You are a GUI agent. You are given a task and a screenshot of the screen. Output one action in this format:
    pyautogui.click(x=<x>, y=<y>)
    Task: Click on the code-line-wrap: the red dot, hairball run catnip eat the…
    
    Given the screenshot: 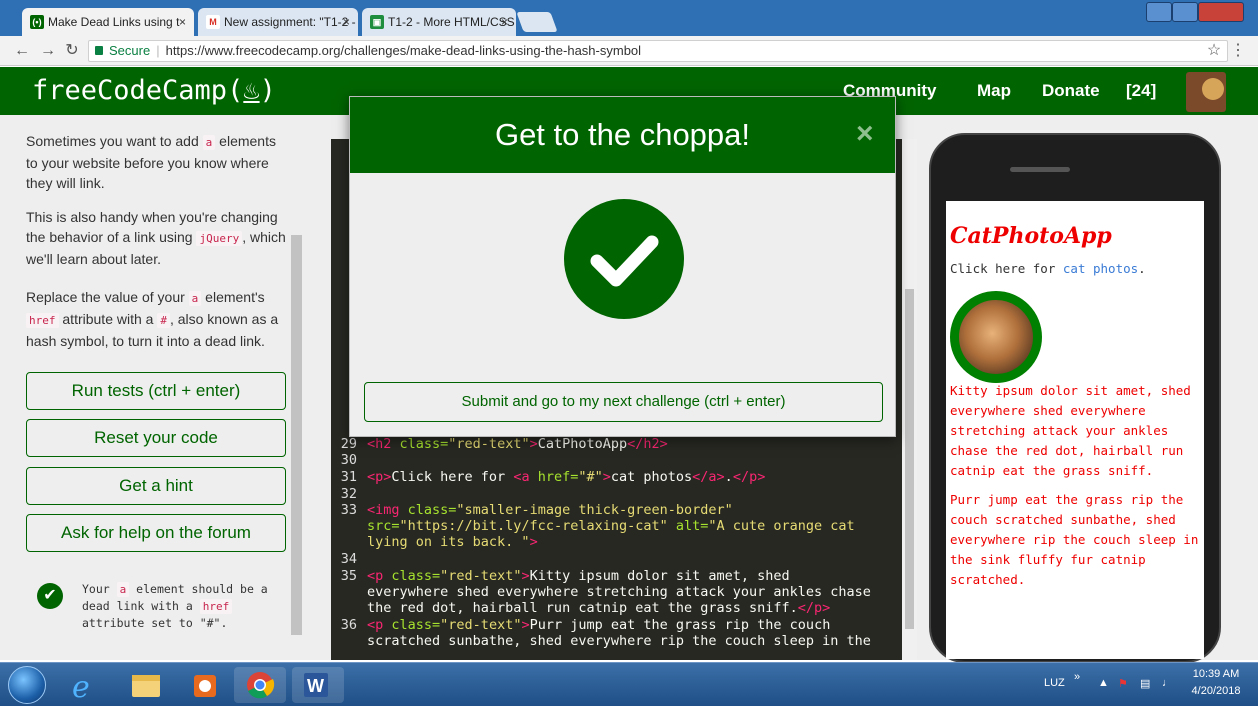 What is the action you would take?
    pyautogui.click(x=616, y=608)
    